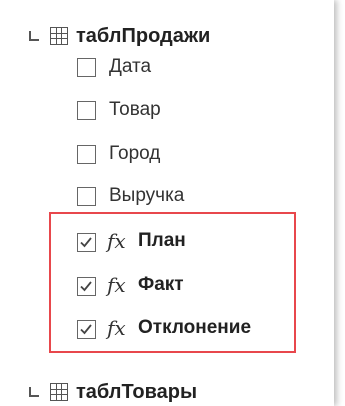  Describe the element at coordinates (161, 284) in the screenshot. I see `measure-label: Факт` at that location.